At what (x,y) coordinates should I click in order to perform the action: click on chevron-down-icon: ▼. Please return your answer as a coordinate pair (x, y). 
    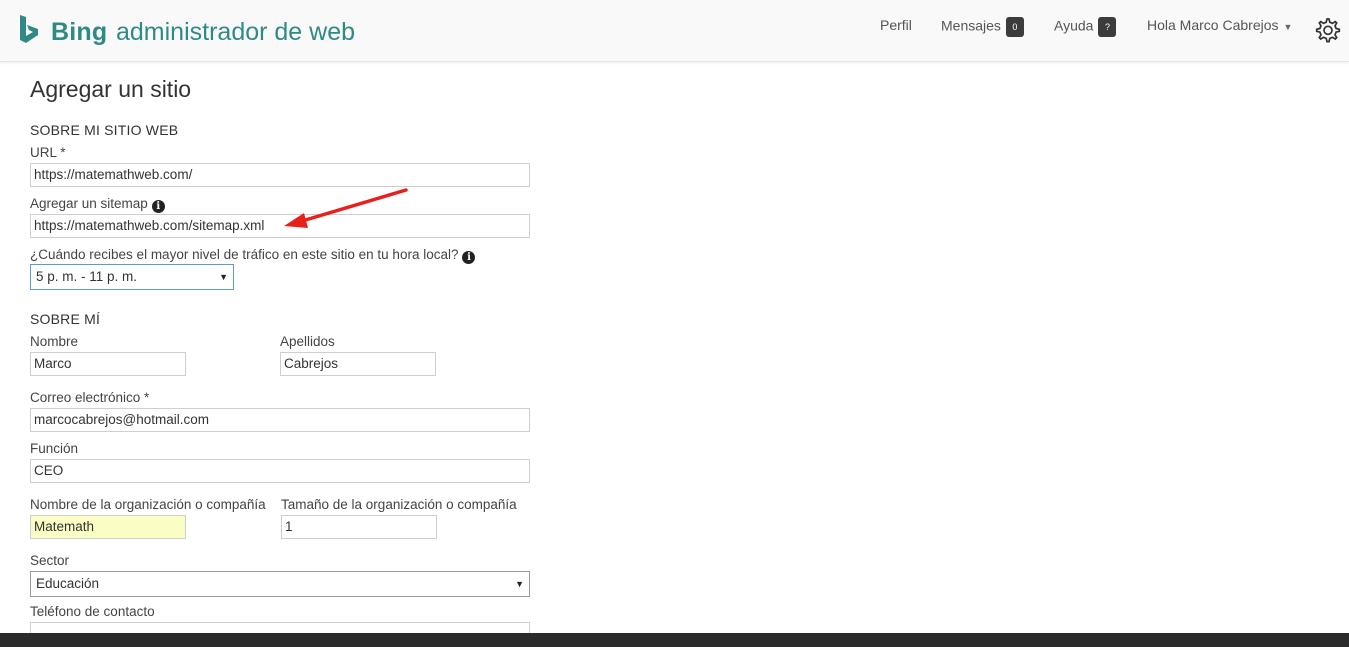
    Looking at the image, I should click on (1288, 27).